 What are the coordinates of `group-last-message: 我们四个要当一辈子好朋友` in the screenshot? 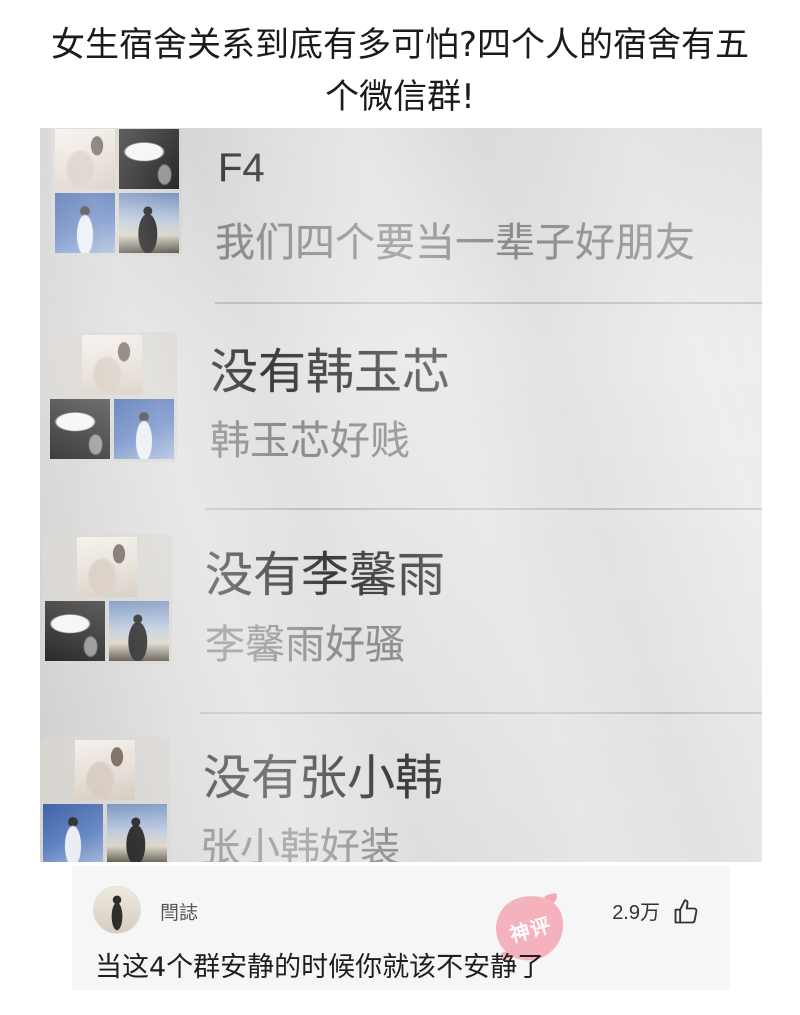 It's located at (455, 243).